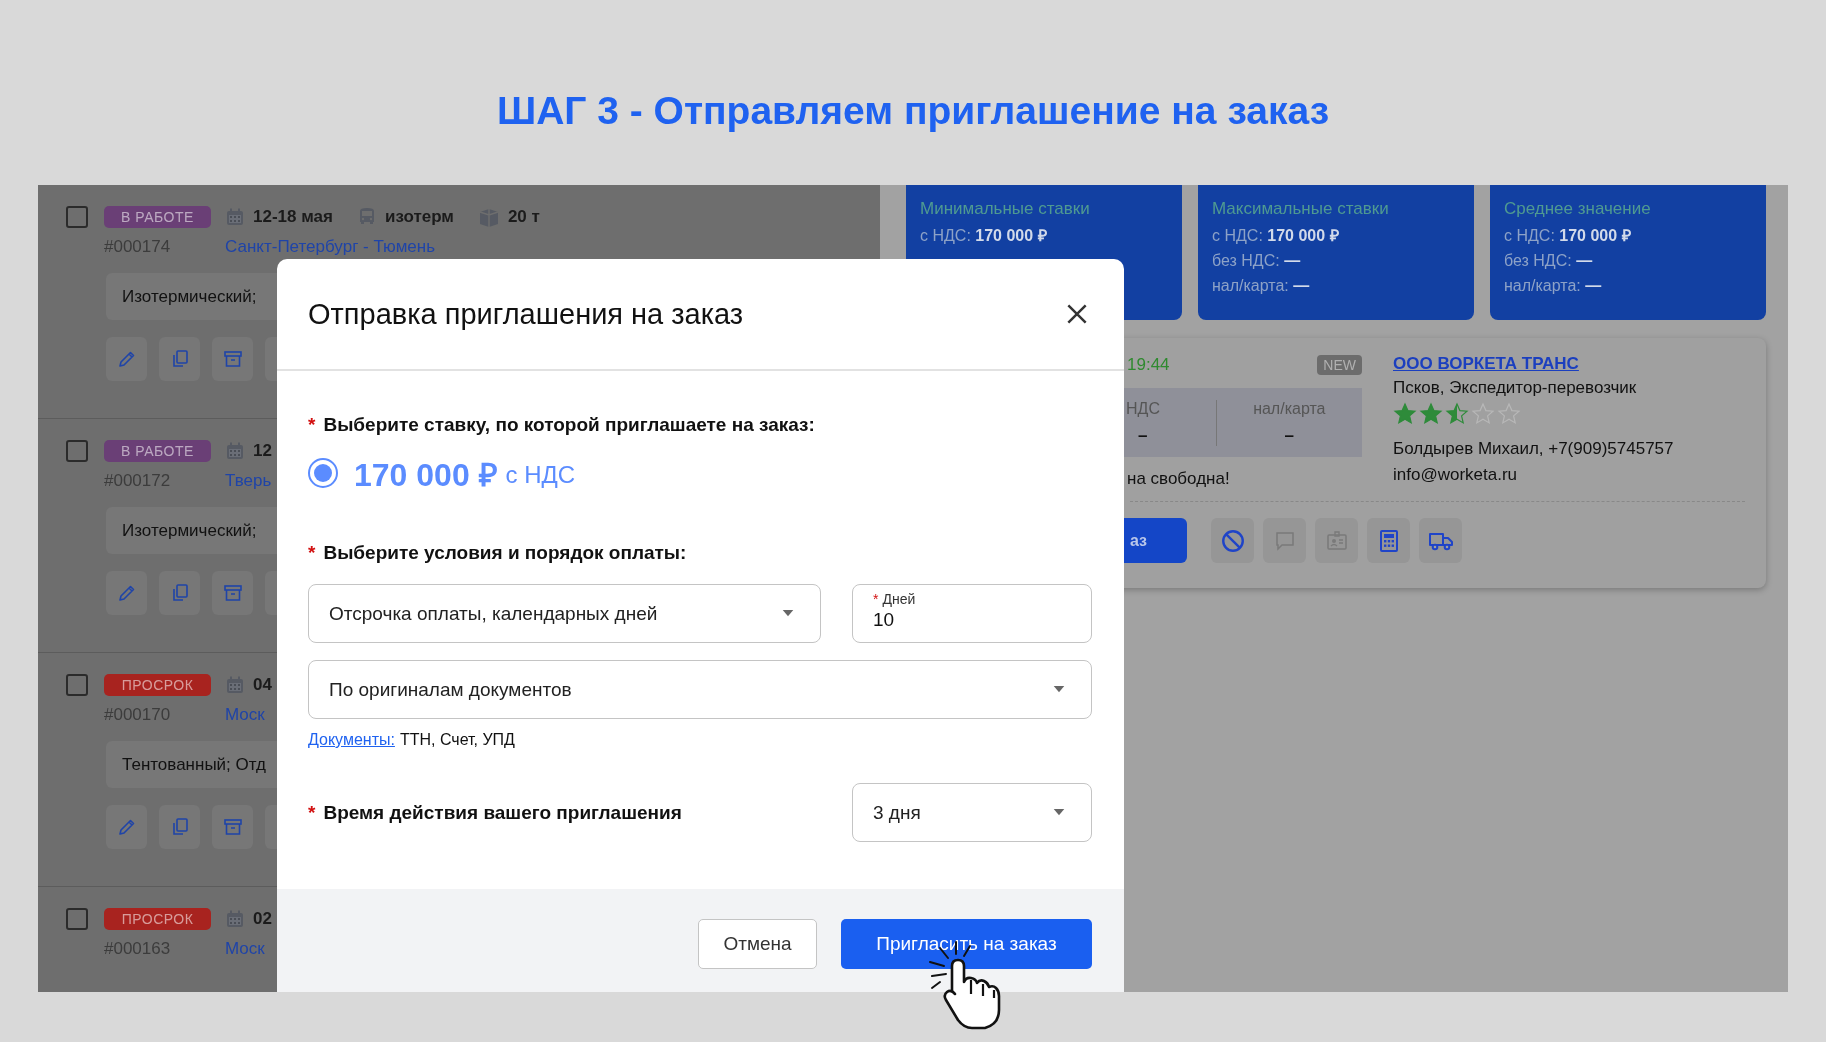  I want to click on company-link: ООО ВОРКЕТА ТРАНС, so click(1533, 364).